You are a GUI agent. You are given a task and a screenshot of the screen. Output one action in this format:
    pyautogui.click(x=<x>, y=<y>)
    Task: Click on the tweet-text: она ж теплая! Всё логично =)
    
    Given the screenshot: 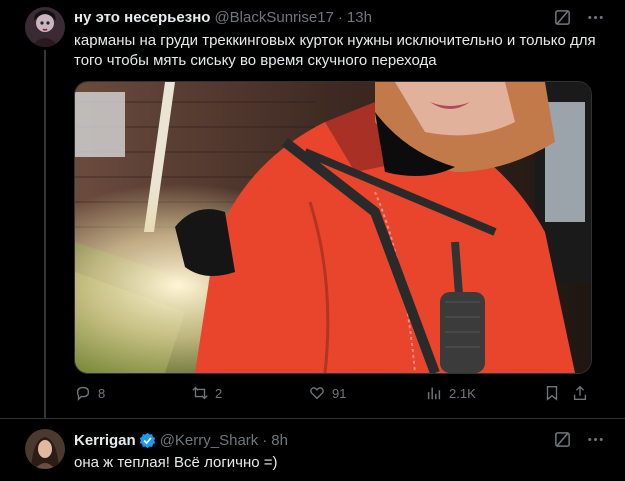 What is the action you would take?
    pyautogui.click(x=176, y=462)
    